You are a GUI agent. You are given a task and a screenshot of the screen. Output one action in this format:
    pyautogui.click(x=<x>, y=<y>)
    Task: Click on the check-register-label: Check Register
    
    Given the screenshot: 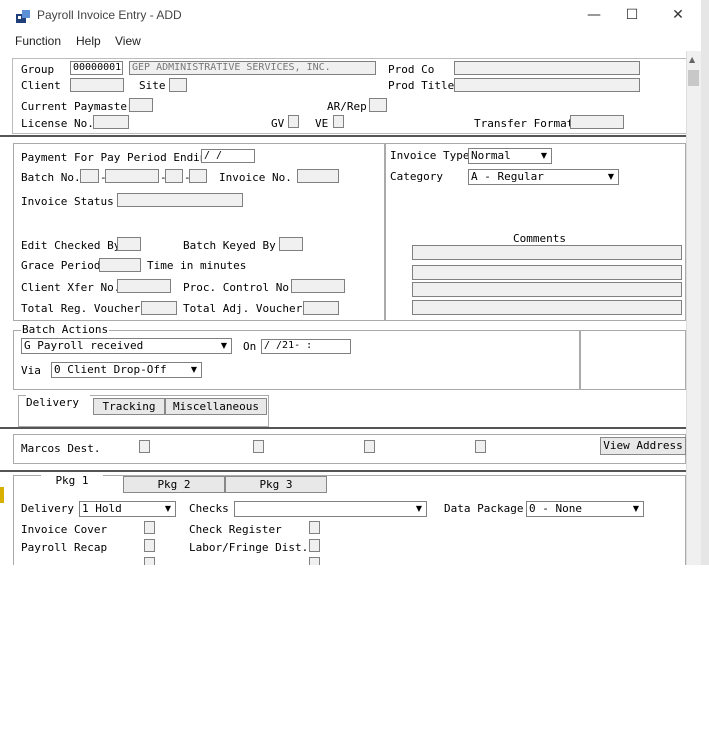 What is the action you would take?
    pyautogui.click(x=235, y=529)
    